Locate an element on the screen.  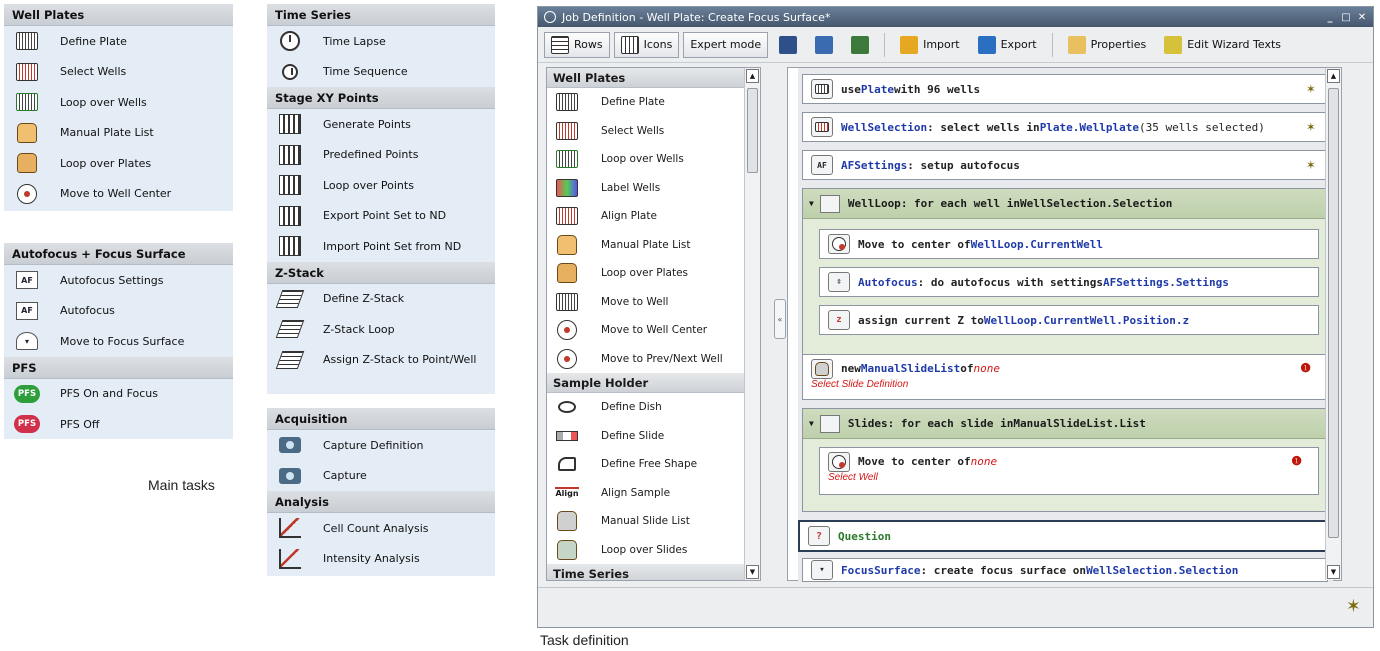
load-button is located at coordinates (860, 45).